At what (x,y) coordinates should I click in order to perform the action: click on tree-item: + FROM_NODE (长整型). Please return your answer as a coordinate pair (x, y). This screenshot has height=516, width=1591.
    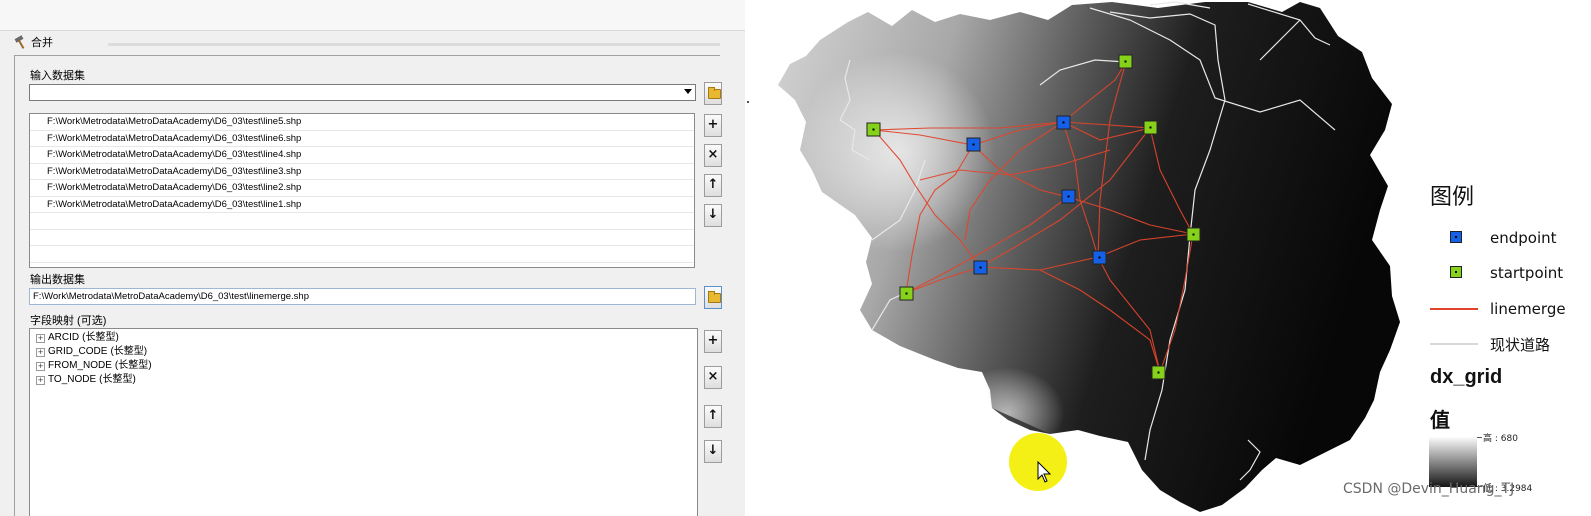
    Looking at the image, I should click on (363, 366).